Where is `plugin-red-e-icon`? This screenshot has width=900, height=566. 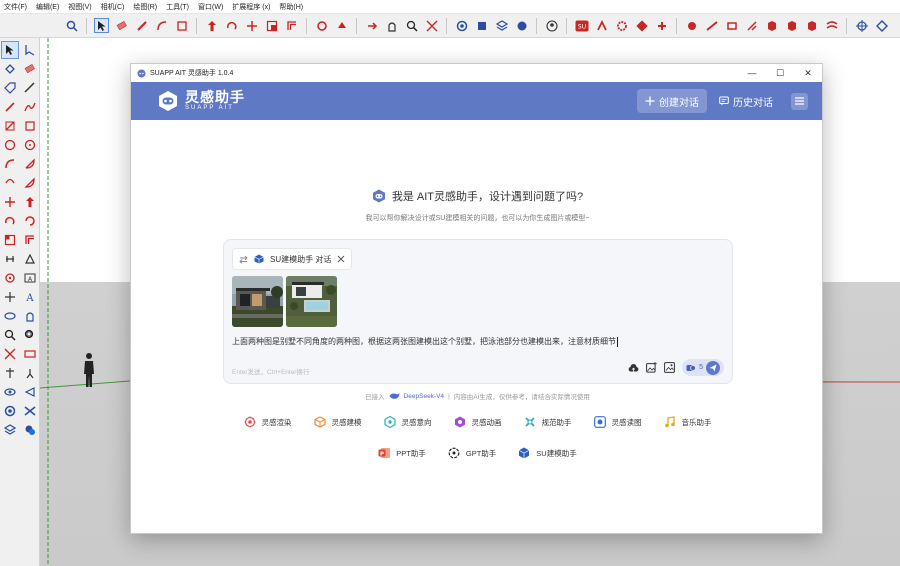
plugin-red-e-icon is located at coordinates (711, 25).